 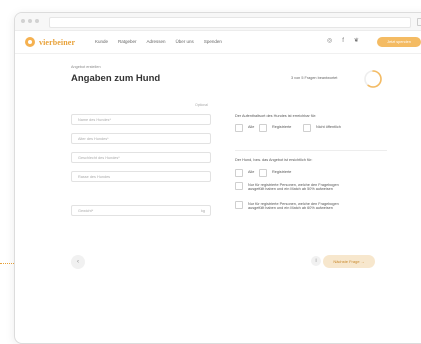 I want to click on dog-weight-field: Gewicht* kg, so click(x=141, y=210).